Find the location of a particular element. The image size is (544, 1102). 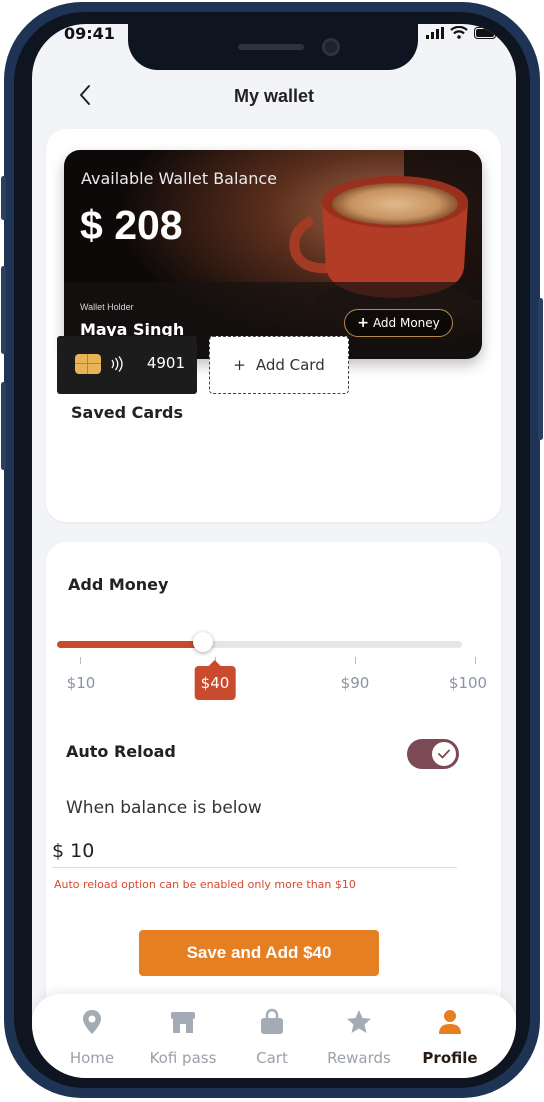

bottom-nav: Home Kofi pass Cart Rewards Profile is located at coordinates (274, 1036).